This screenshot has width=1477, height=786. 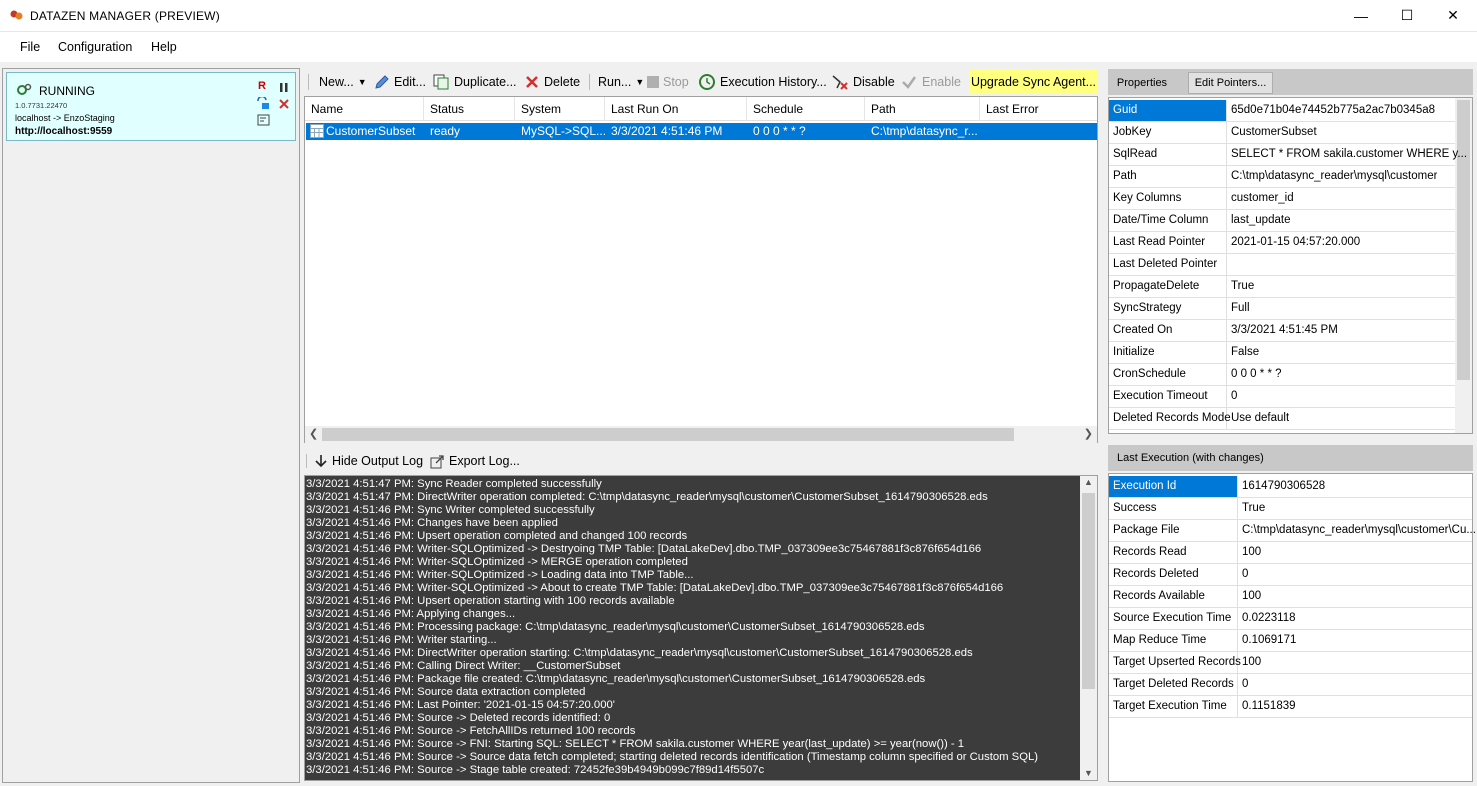 What do you see at coordinates (806, 109) in the screenshot?
I see `col-schedule: Schedule` at bounding box center [806, 109].